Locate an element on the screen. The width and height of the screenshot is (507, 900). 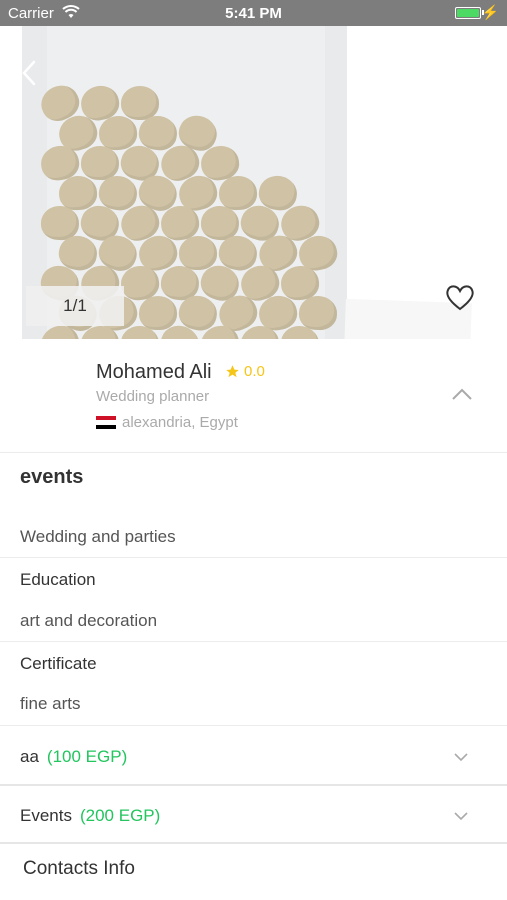
contacts-info-title: Contacts Info is located at coordinates (79, 869).